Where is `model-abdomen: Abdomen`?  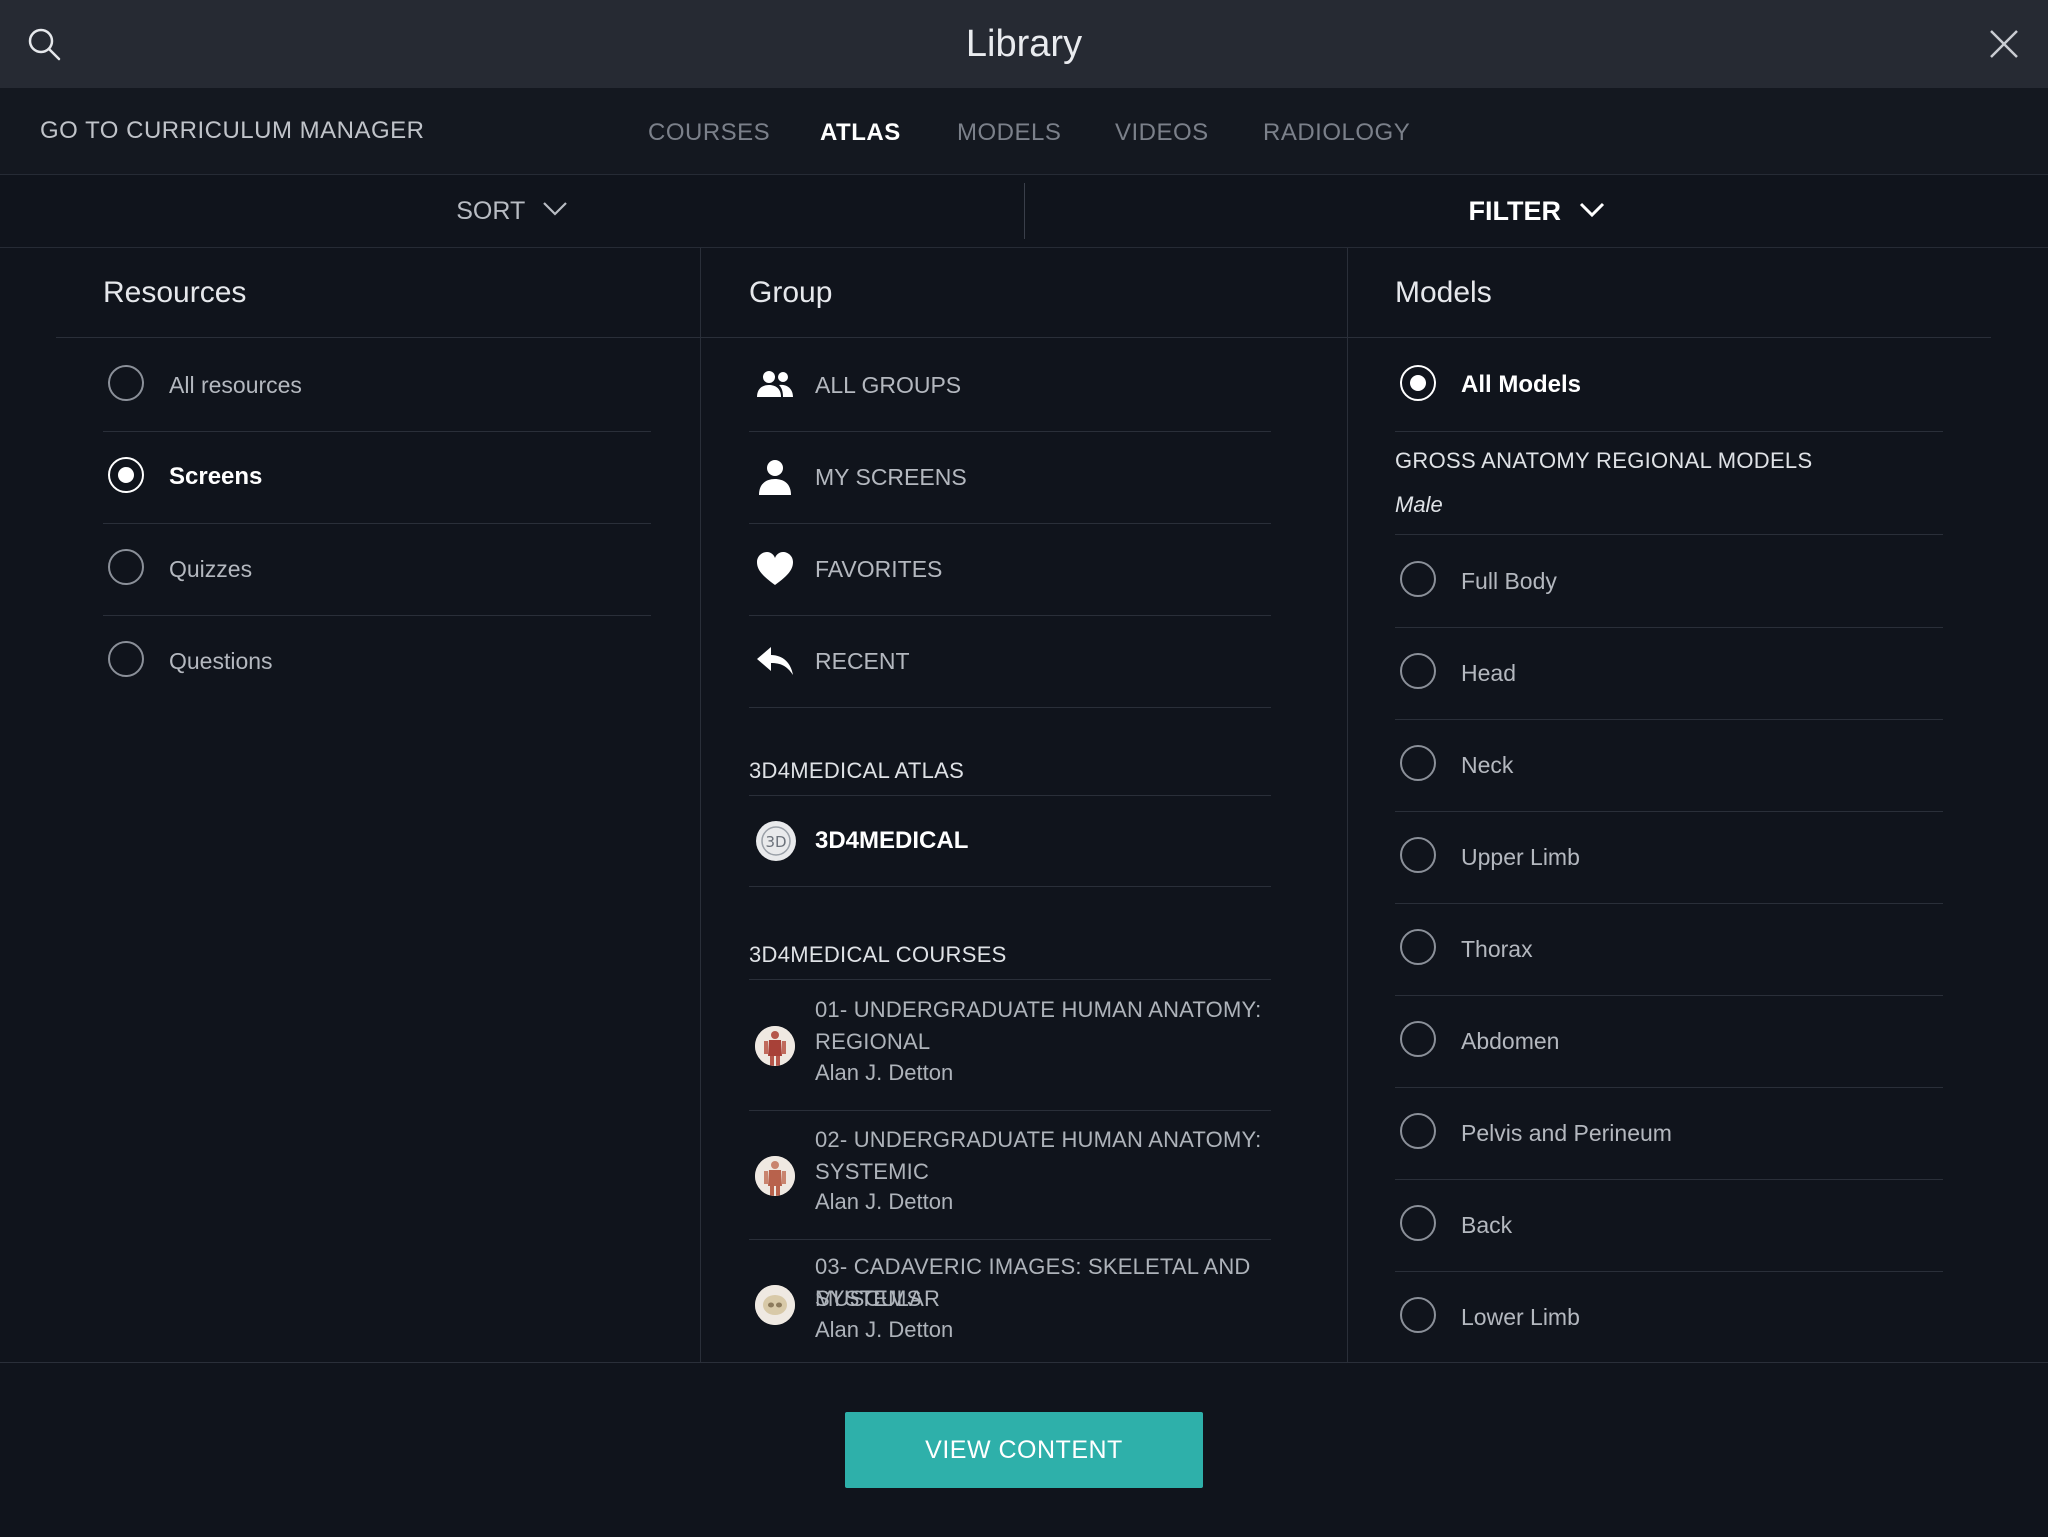 model-abdomen: Abdomen is located at coordinates (1669, 1041).